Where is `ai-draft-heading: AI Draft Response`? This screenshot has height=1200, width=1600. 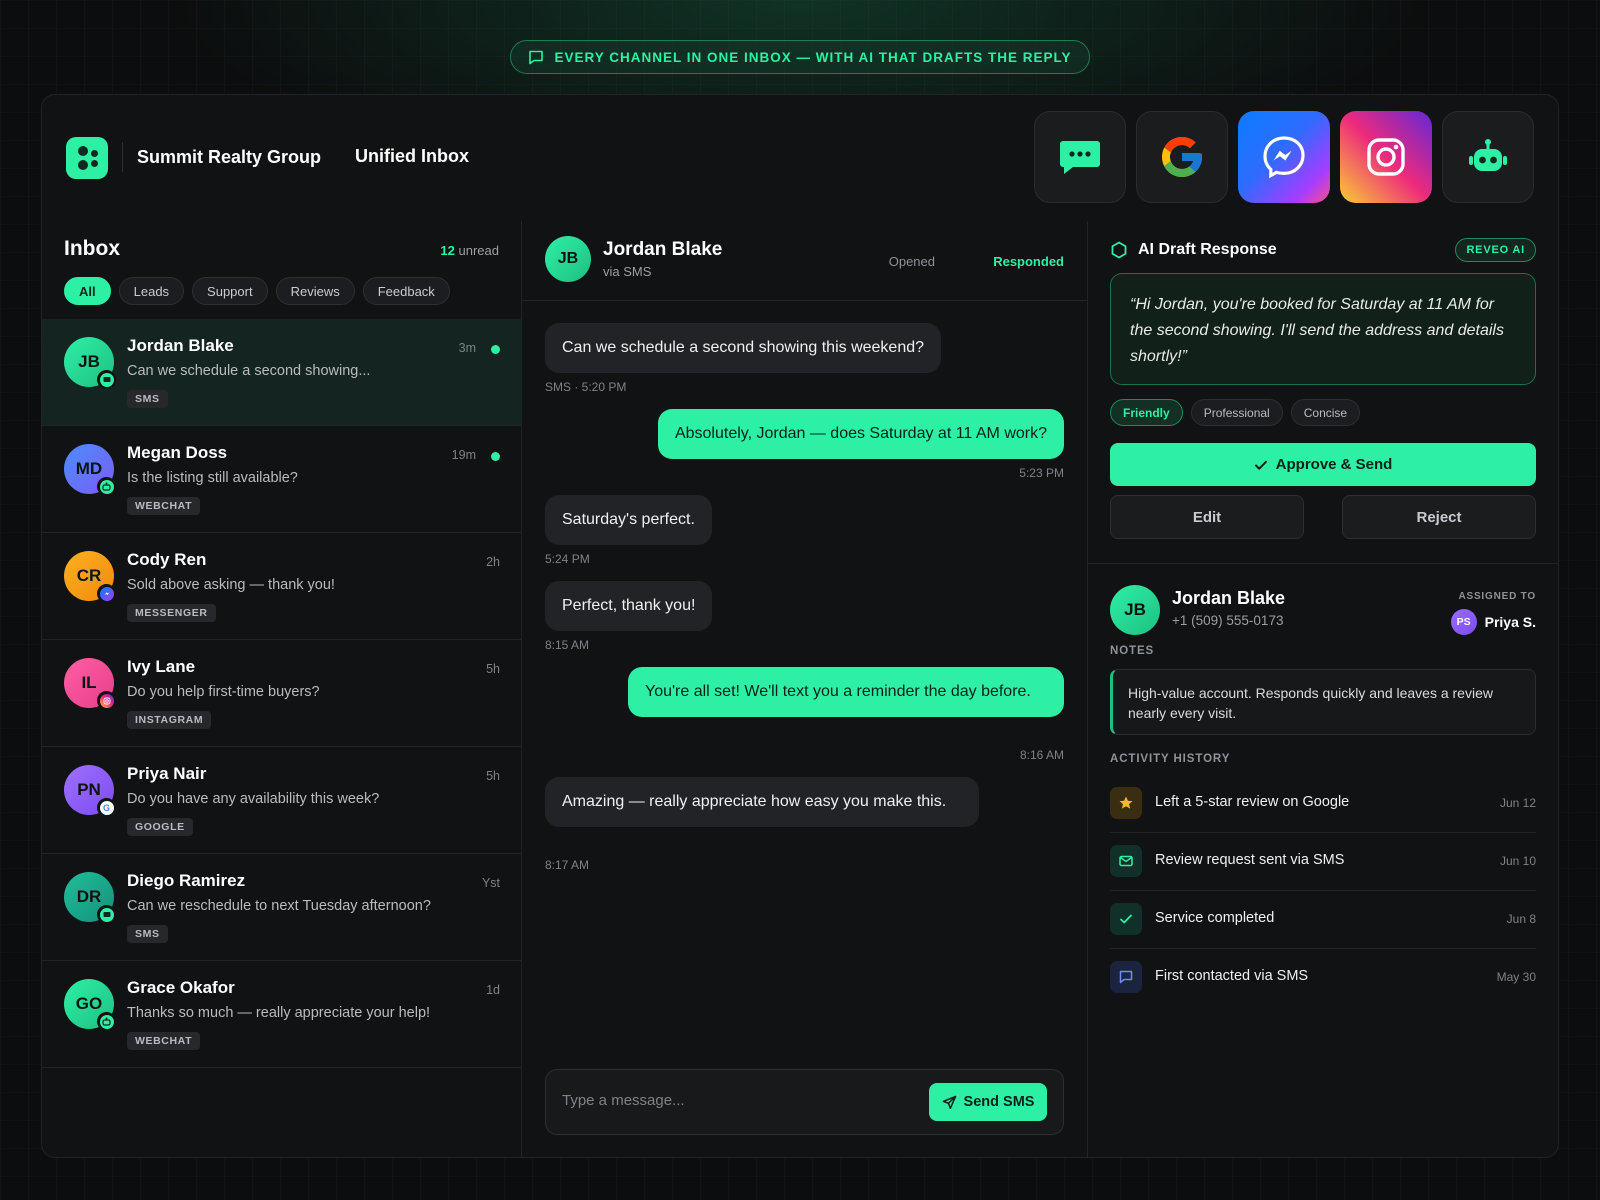
ai-draft-heading: AI Draft Response is located at coordinates (1193, 250).